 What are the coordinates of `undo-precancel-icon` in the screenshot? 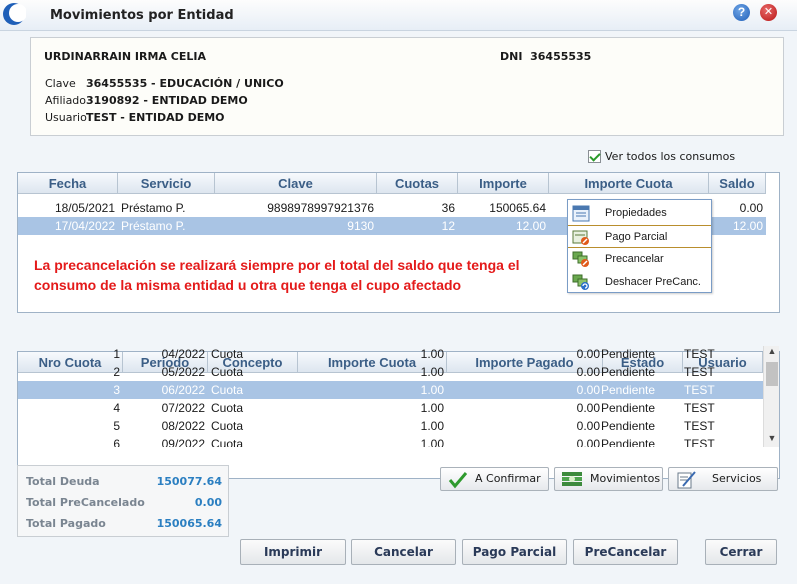 It's located at (580, 282).